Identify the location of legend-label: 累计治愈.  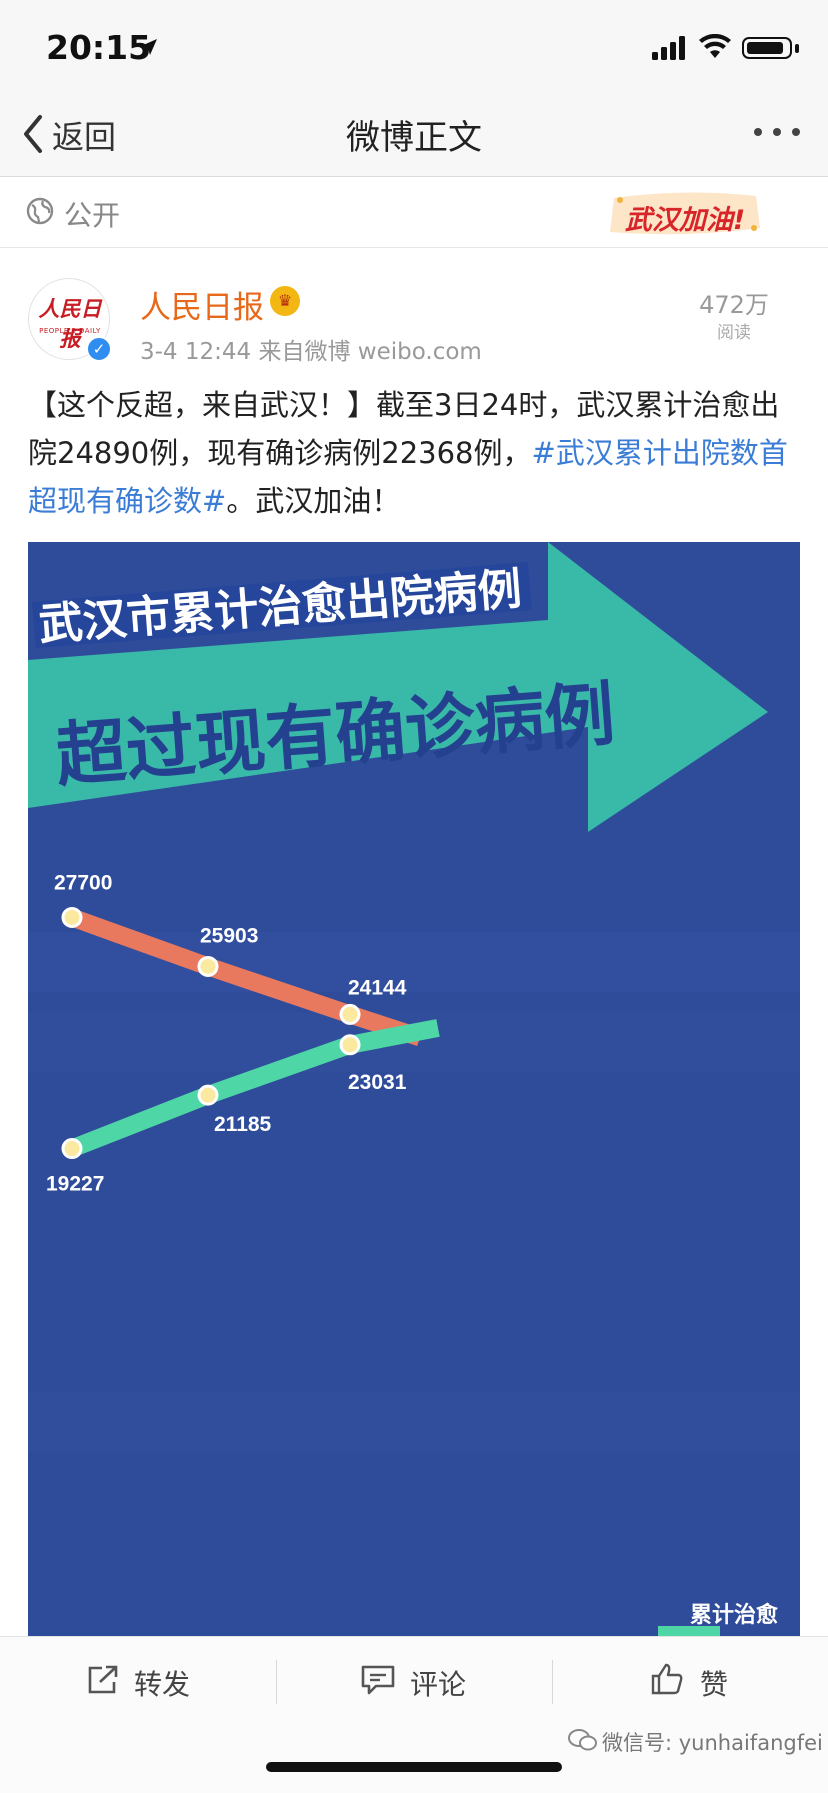
(734, 1615).